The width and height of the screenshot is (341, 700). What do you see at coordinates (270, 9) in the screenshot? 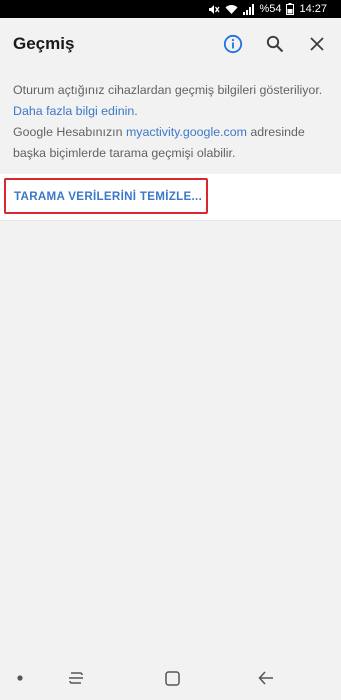
I see `battery-percent: %54` at bounding box center [270, 9].